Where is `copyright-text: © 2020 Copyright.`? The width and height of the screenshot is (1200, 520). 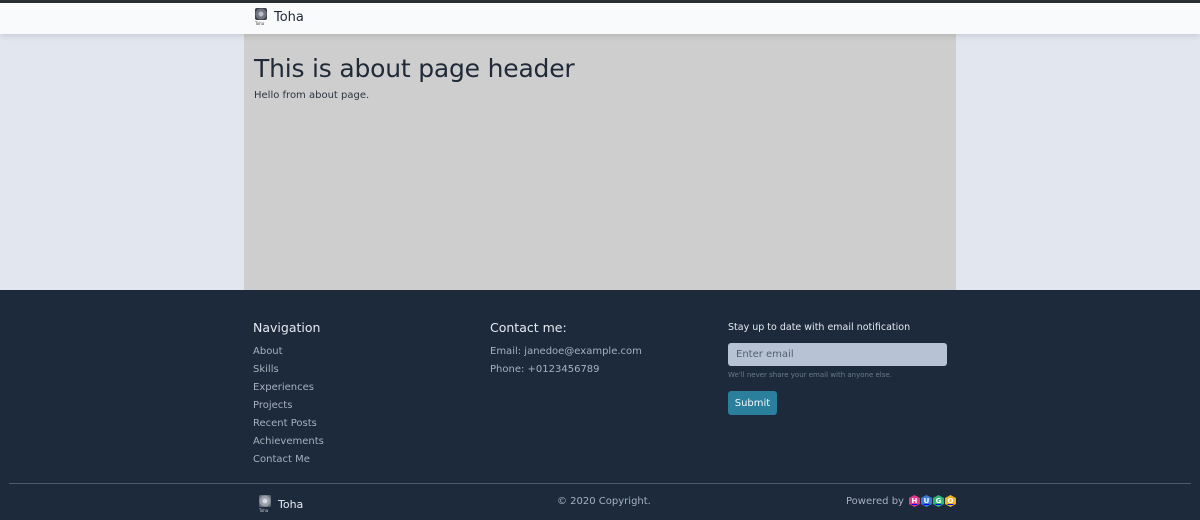 copyright-text: © 2020 Copyright. is located at coordinates (604, 501).